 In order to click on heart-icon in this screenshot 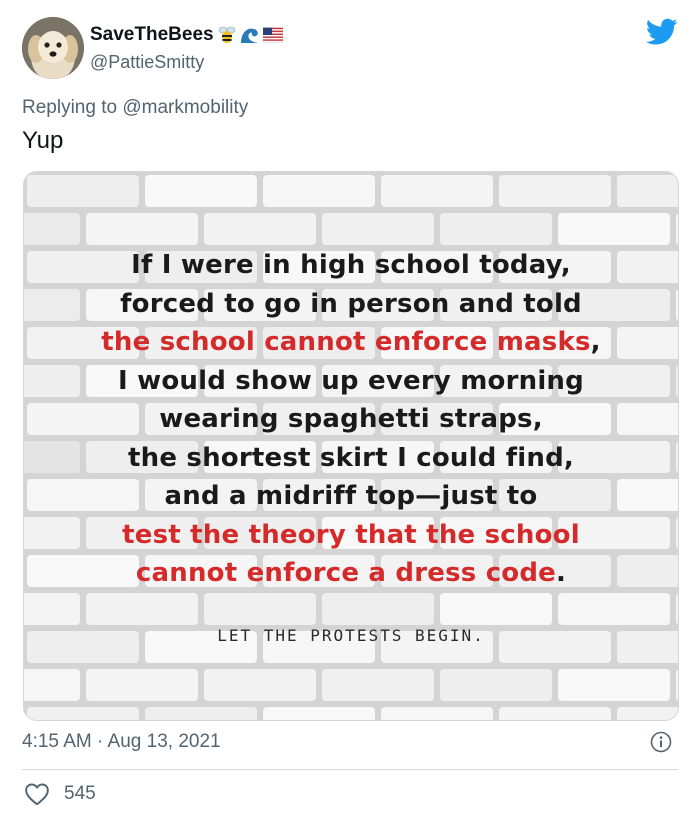, I will do `click(37, 794)`.